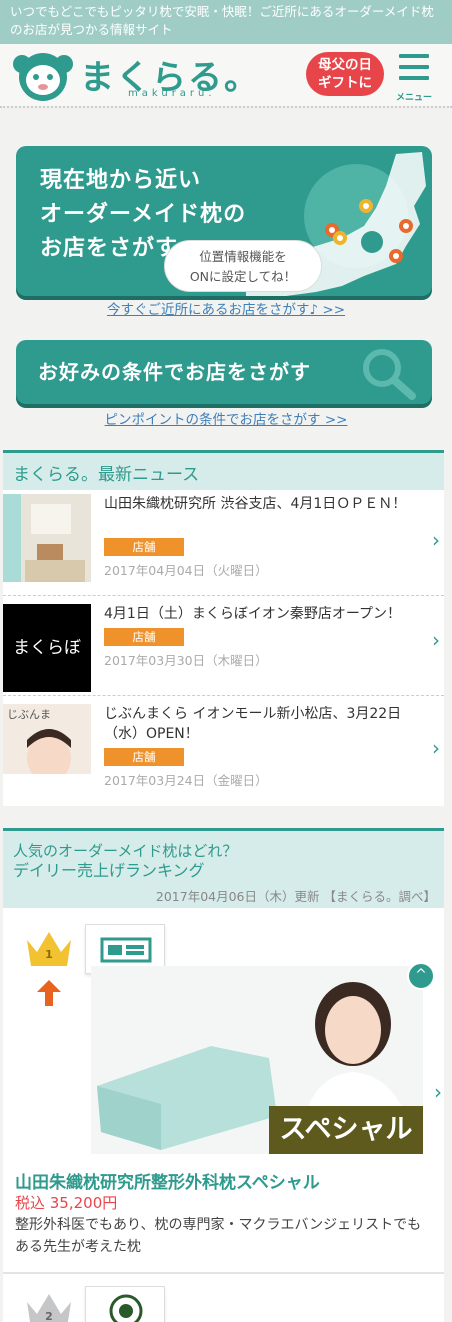 Image resolution: width=452 pixels, height=1322 pixels. Describe the element at coordinates (243, 256) in the screenshot. I see `bubble-line: 位置情報機能を` at that location.